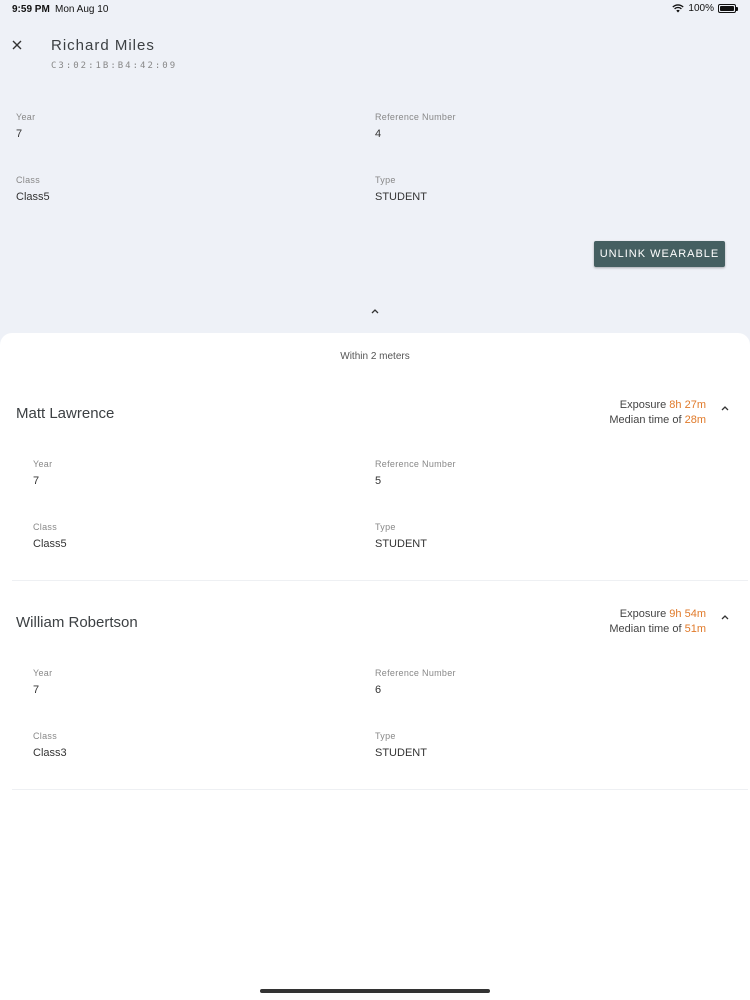  I want to click on collapse-toggle, so click(375, 311).